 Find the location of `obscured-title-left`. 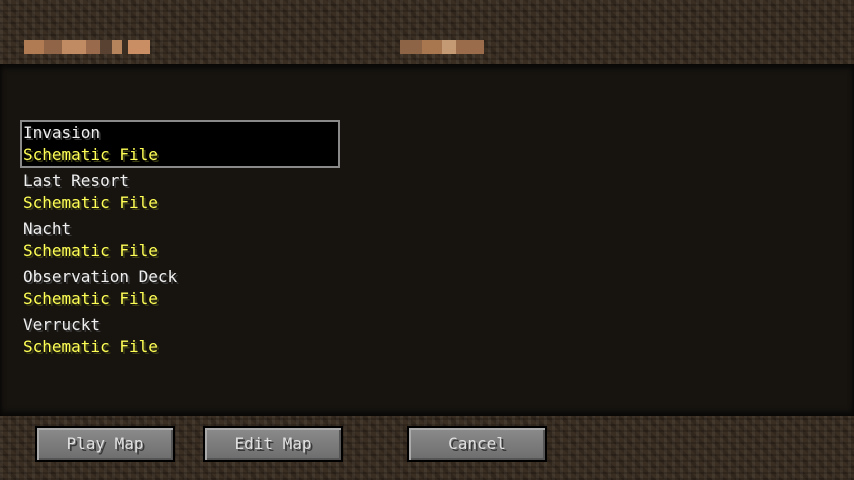

obscured-title-left is located at coordinates (87, 47).